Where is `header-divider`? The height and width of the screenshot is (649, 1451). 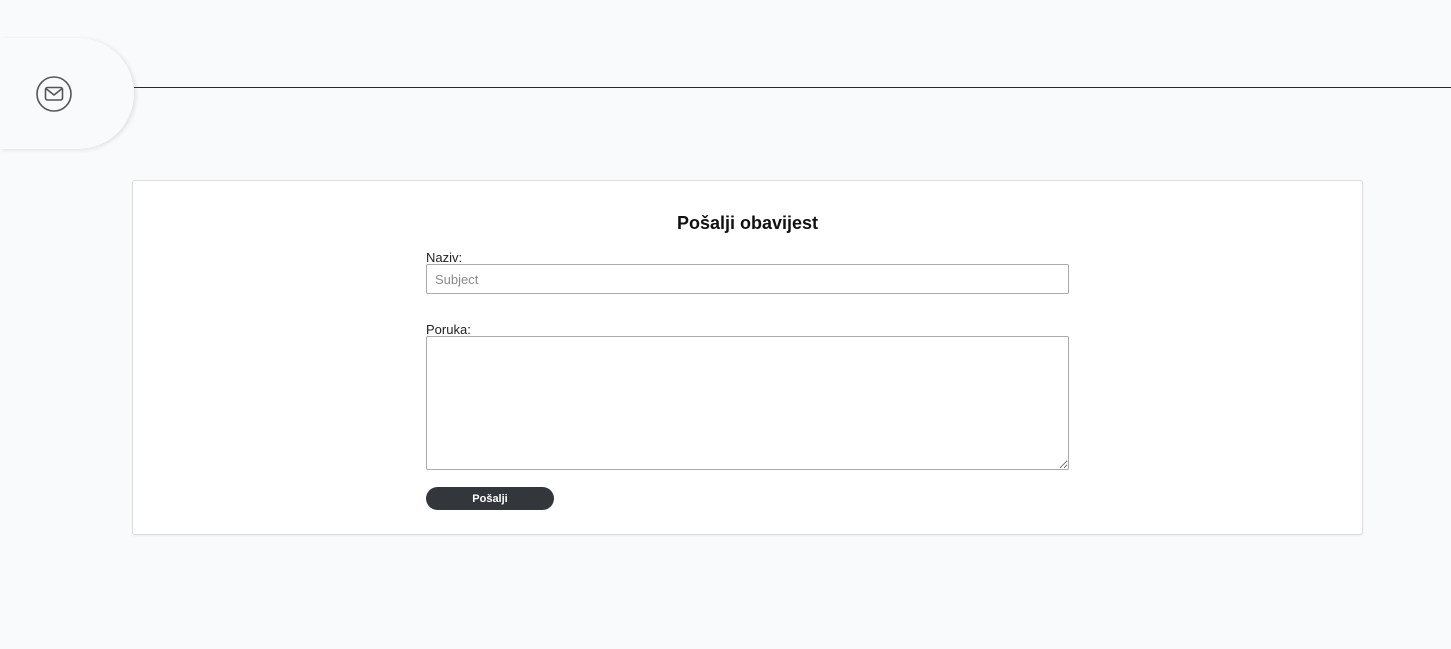 header-divider is located at coordinates (792, 87).